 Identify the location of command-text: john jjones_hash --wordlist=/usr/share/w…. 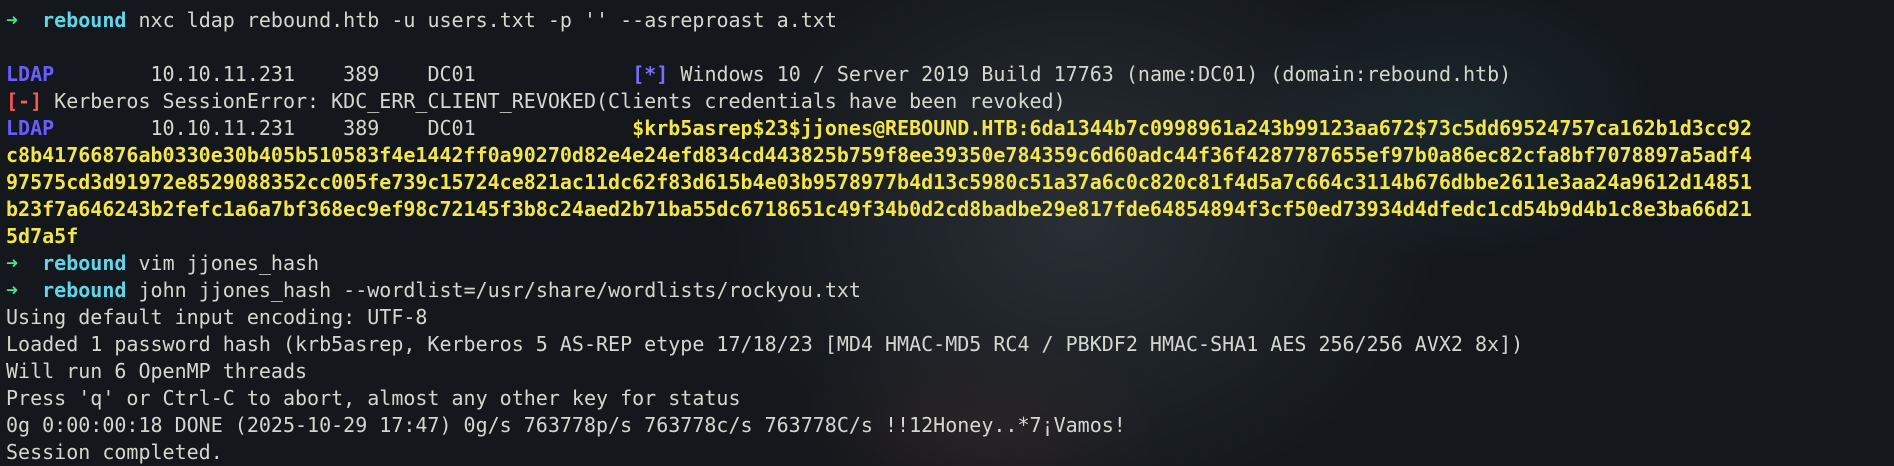
(499, 290).